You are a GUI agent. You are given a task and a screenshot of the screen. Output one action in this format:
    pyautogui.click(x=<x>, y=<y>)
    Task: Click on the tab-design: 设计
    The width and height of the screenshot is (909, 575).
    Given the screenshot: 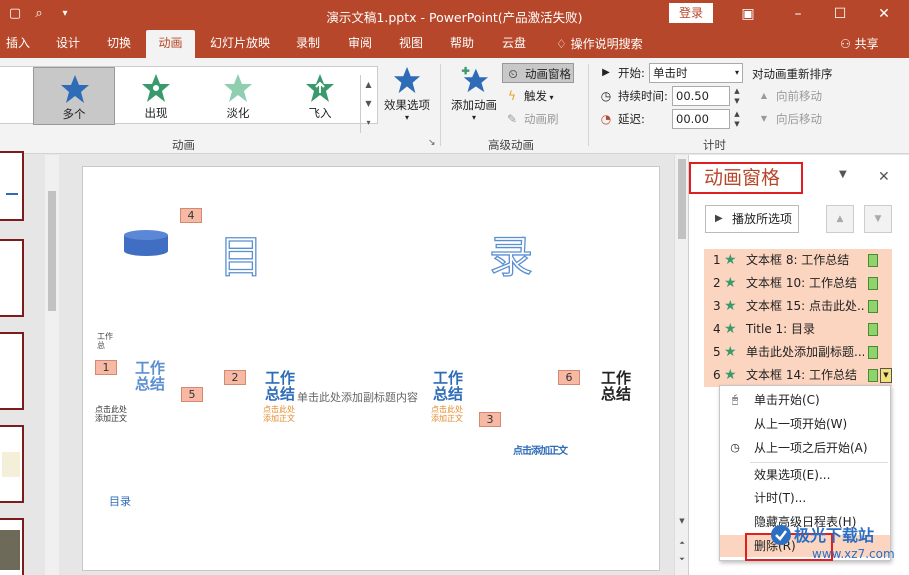 What is the action you would take?
    pyautogui.click(x=68, y=44)
    